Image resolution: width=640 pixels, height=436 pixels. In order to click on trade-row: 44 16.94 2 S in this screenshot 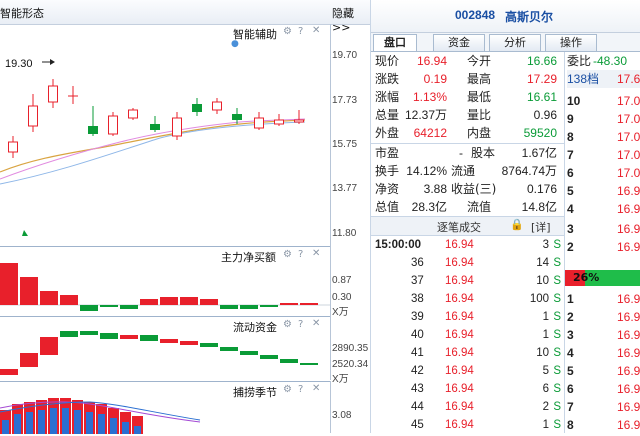, I will do `click(469, 407)`.